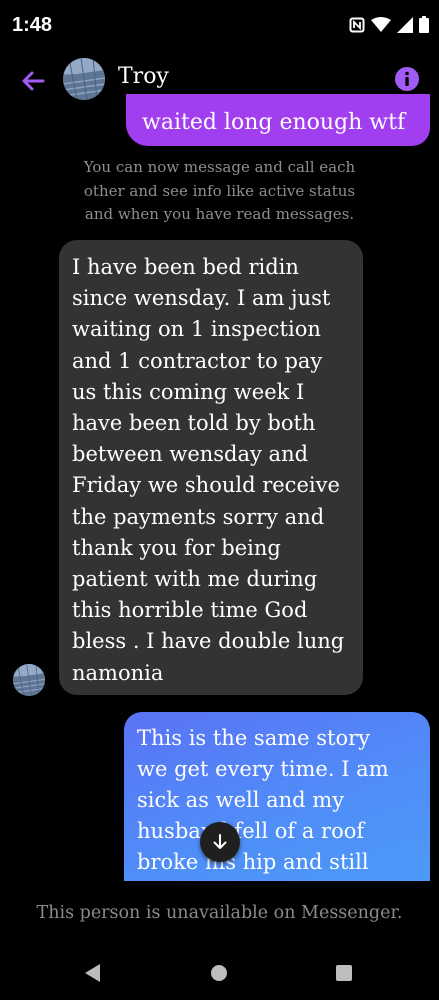 The width and height of the screenshot is (439, 1000). Describe the element at coordinates (208, 641) in the screenshot. I see `message-line: bless . I have double lung` at that location.